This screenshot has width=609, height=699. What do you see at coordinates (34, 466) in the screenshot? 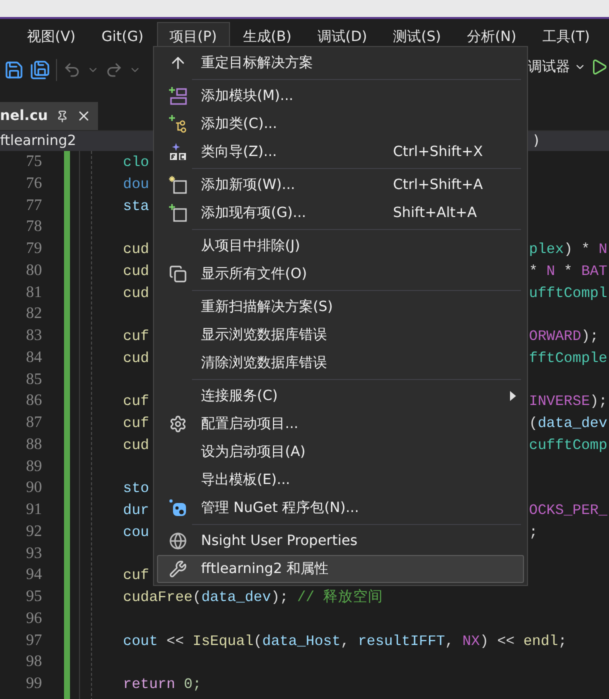
I see `line-number: 89` at bounding box center [34, 466].